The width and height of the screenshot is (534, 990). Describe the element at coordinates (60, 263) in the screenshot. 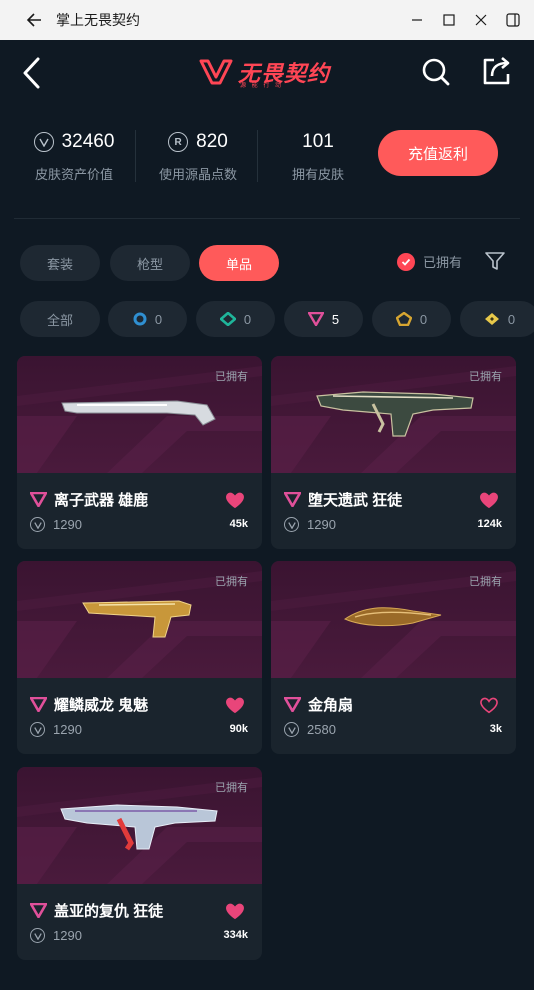

I see `tab-bundles: 套装` at that location.